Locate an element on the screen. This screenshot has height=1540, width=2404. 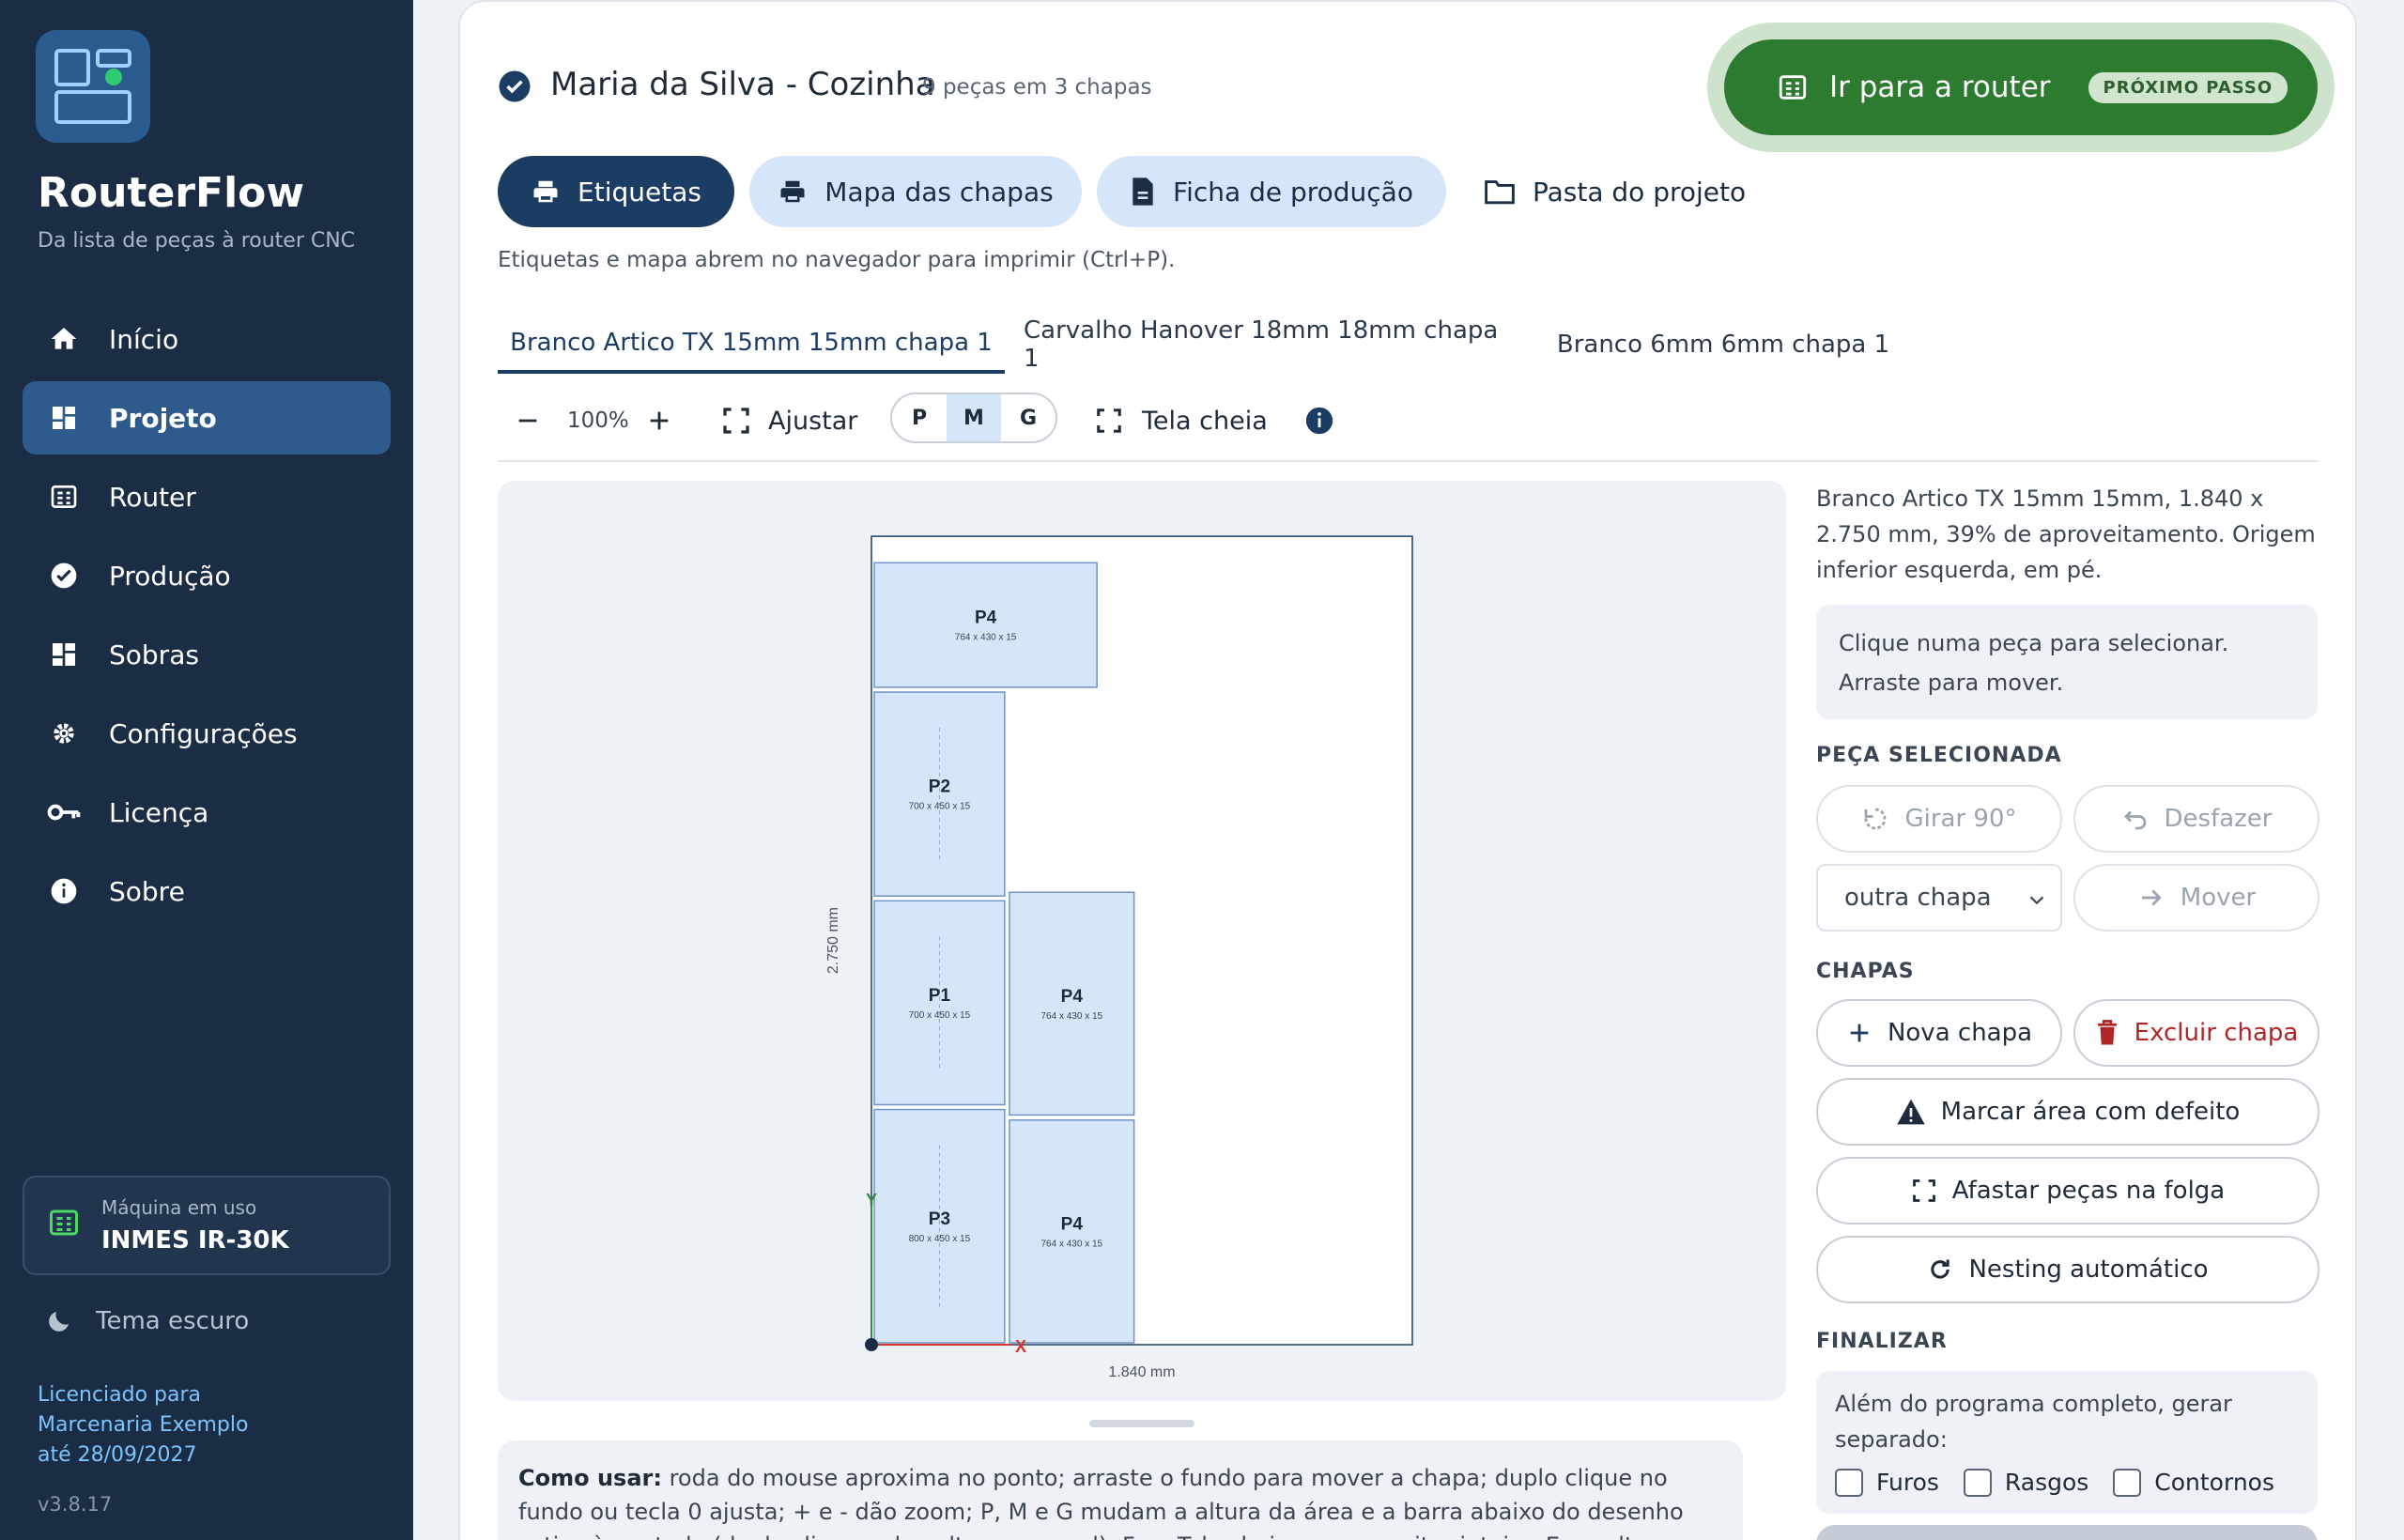
delete-sheet-label: Excluir chapa is located at coordinates (2216, 1033).